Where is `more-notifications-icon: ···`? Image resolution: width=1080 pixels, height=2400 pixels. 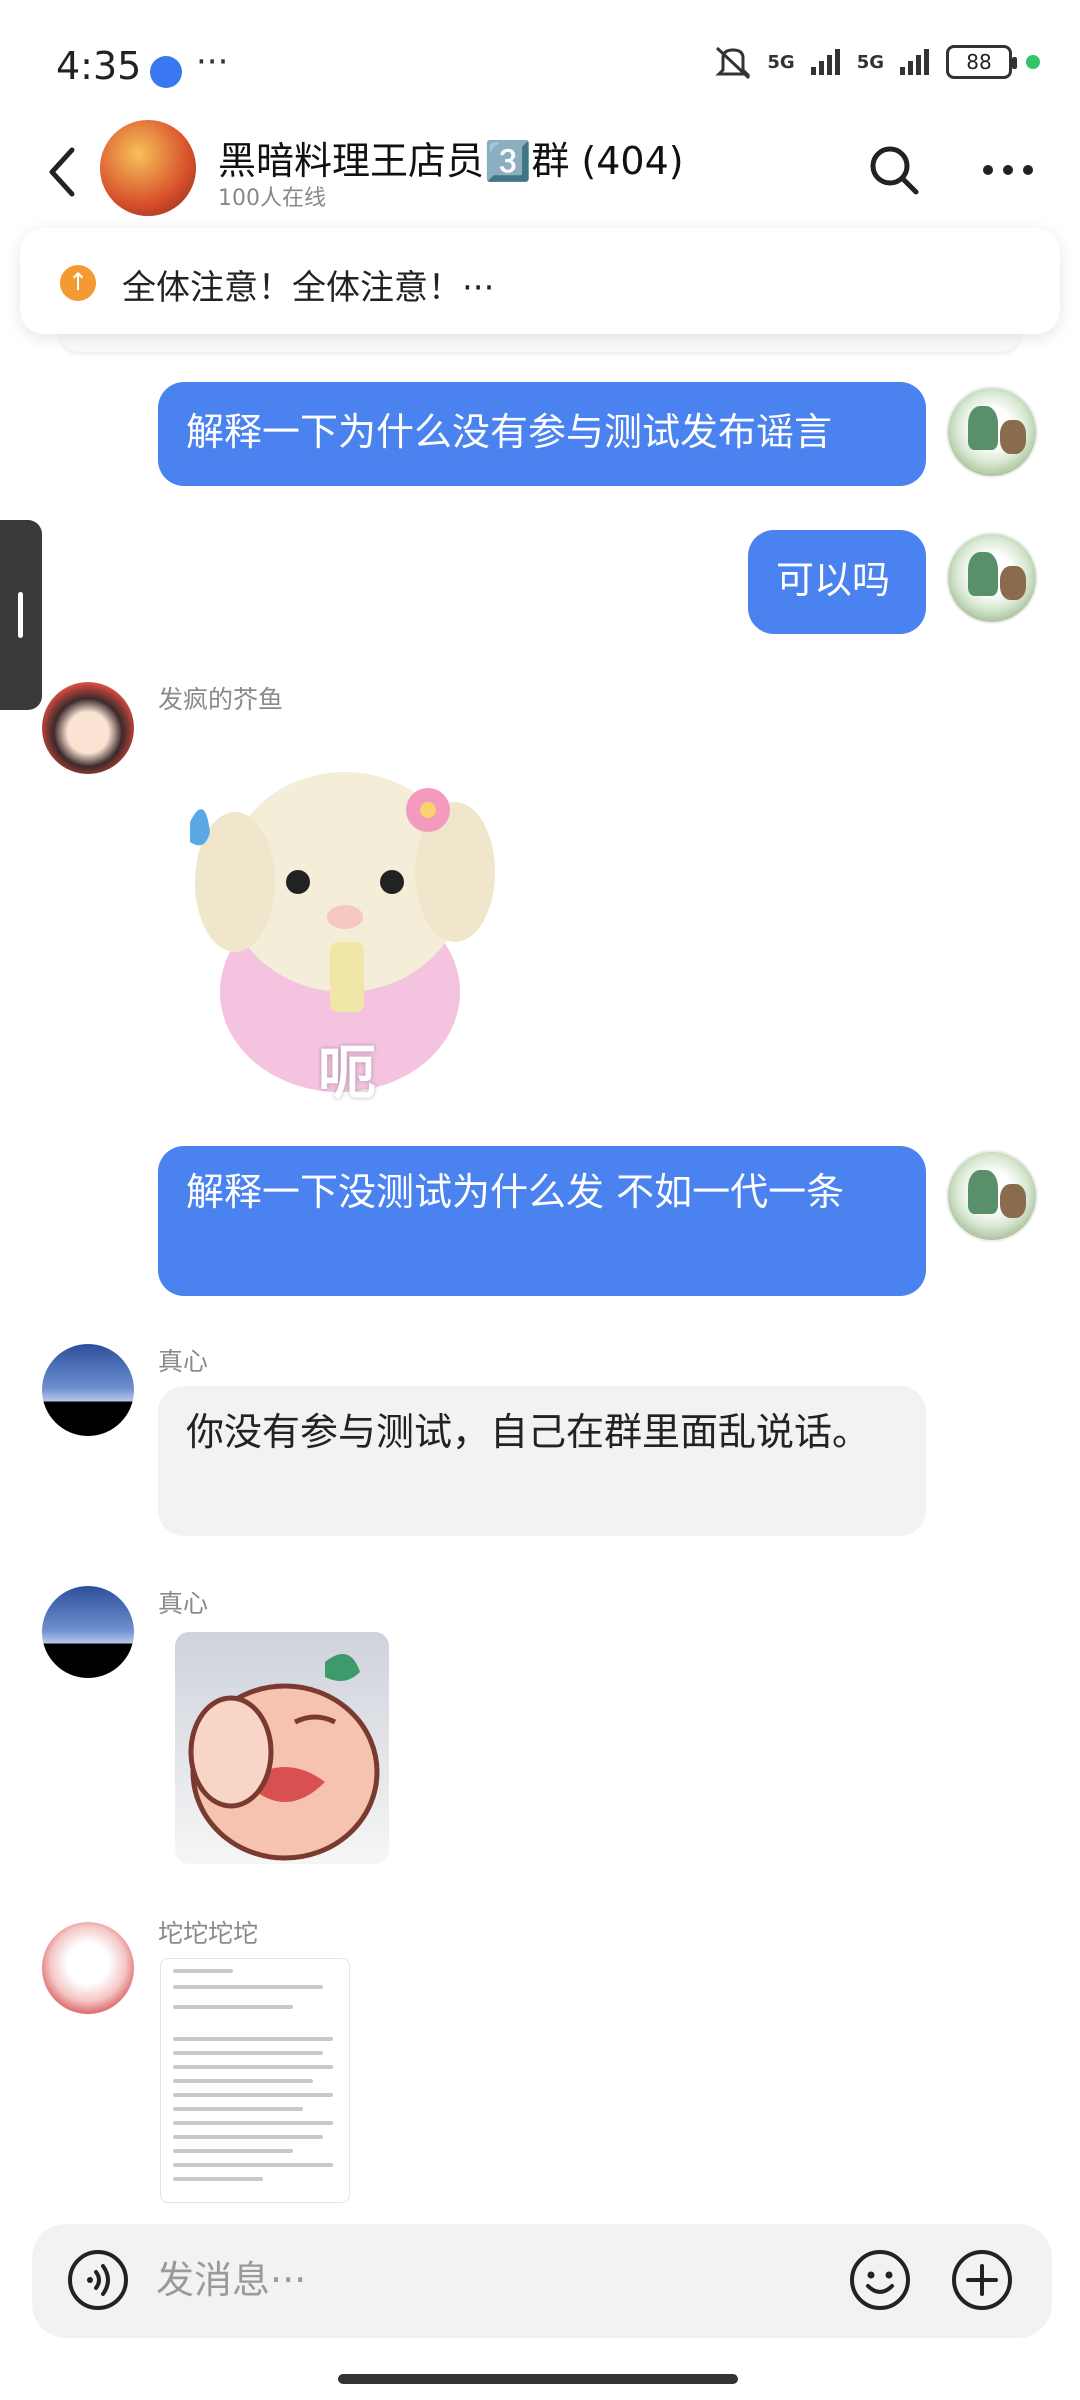 more-notifications-icon: ··· is located at coordinates (212, 62).